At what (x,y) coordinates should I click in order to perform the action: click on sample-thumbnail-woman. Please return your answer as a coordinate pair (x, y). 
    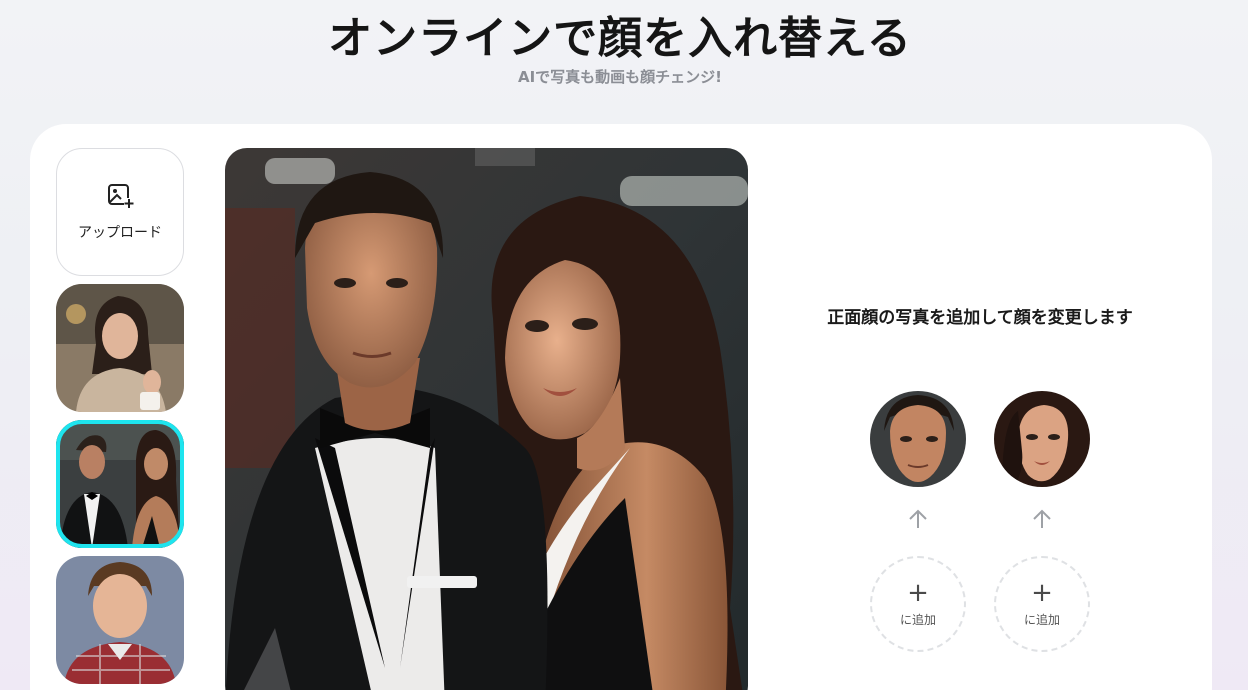
    Looking at the image, I should click on (120, 348).